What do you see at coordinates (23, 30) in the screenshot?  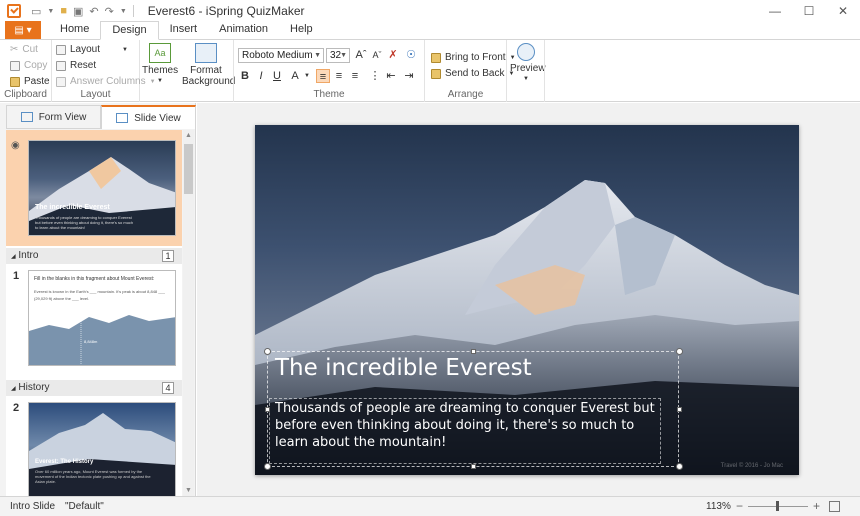 I see `file-menu-button: ▤ ▾` at bounding box center [23, 30].